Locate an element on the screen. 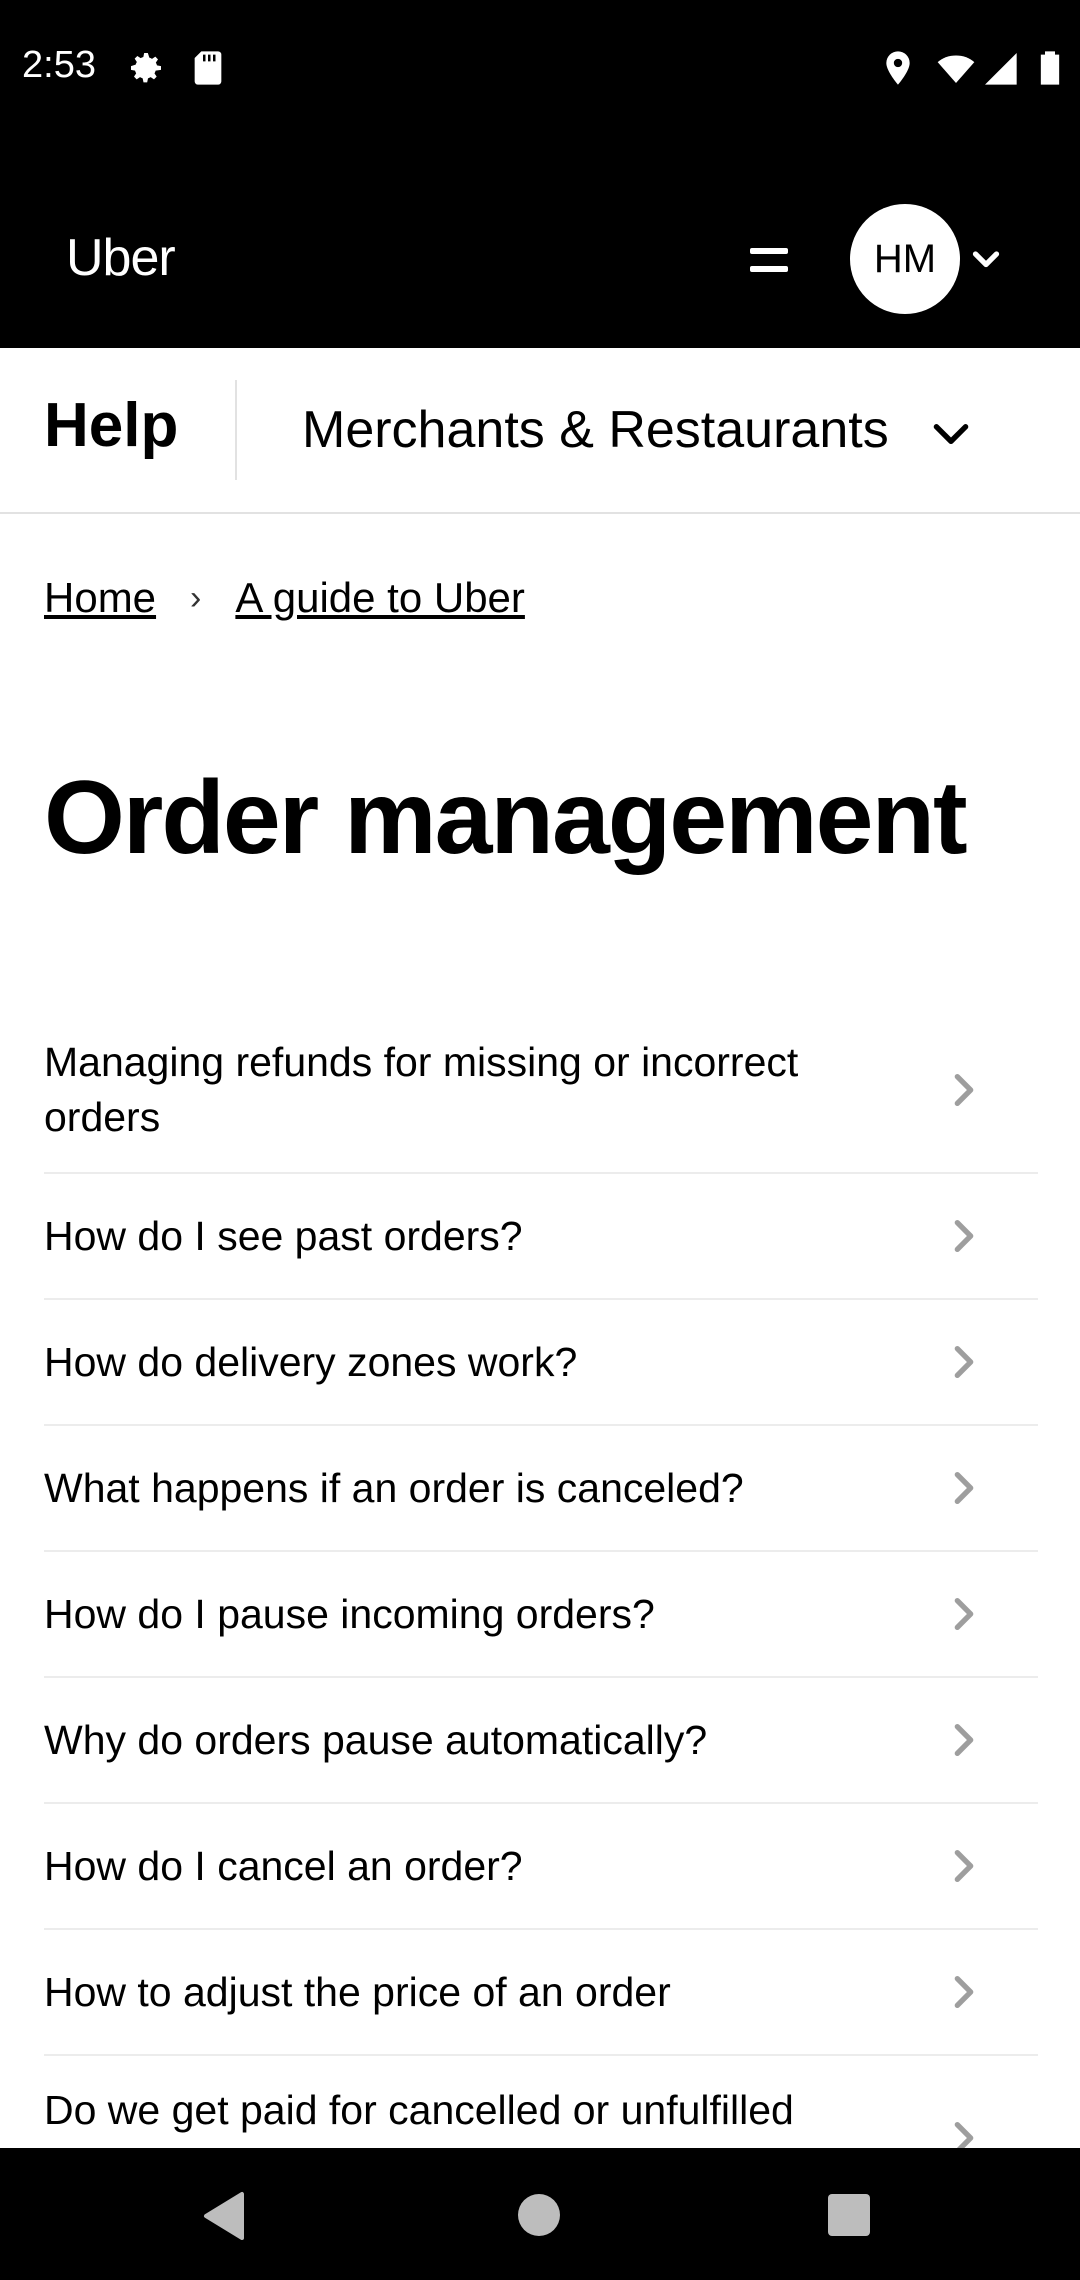 The image size is (1080, 2280). list-item: How to adjust the price of an order is located at coordinates (541, 1993).